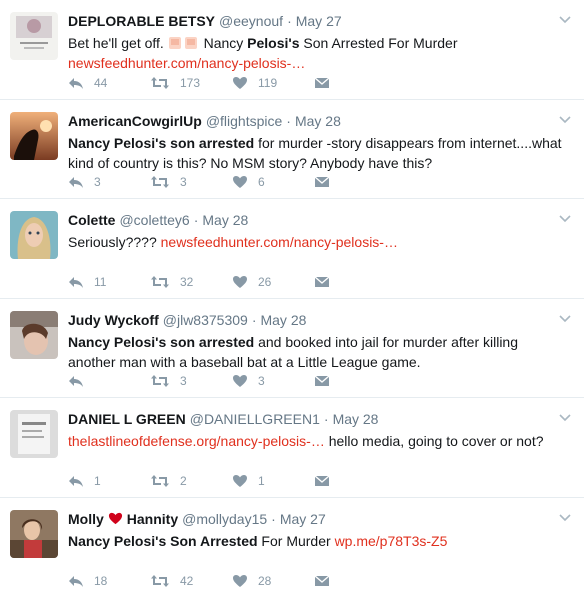 The height and width of the screenshot is (597, 584). What do you see at coordinates (109, 282) in the screenshot?
I see `reply-button: 11` at bounding box center [109, 282].